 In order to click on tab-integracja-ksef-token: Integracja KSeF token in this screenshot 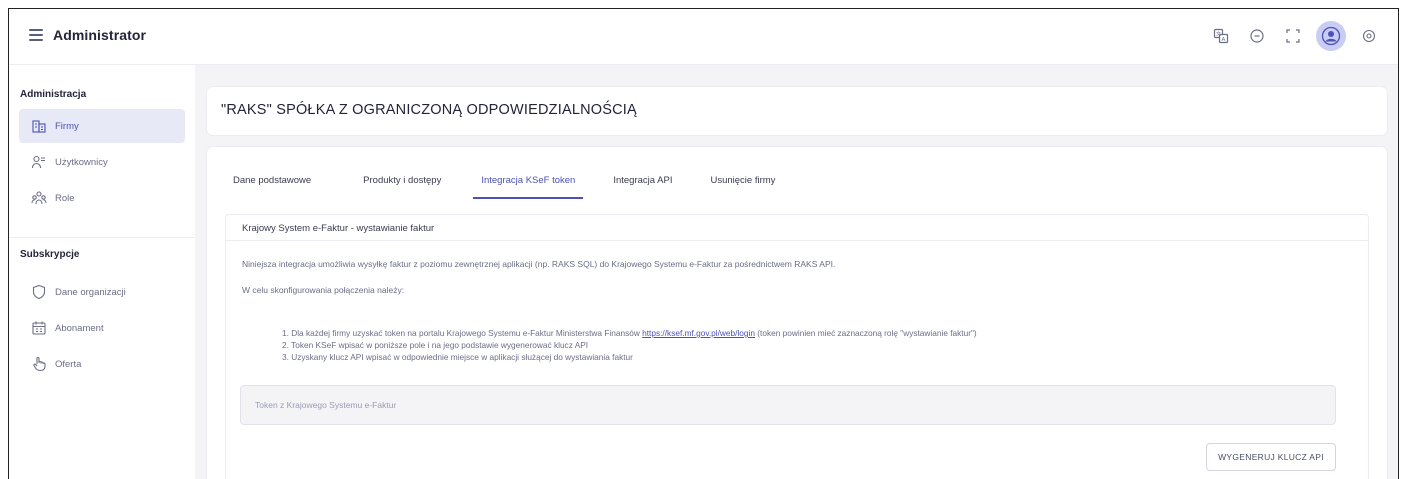, I will do `click(528, 184)`.